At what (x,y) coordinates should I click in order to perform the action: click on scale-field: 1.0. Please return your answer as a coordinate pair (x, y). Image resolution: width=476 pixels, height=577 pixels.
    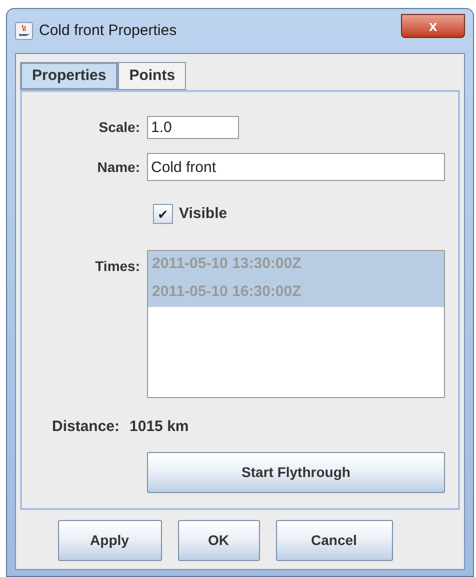
    Looking at the image, I should click on (193, 127).